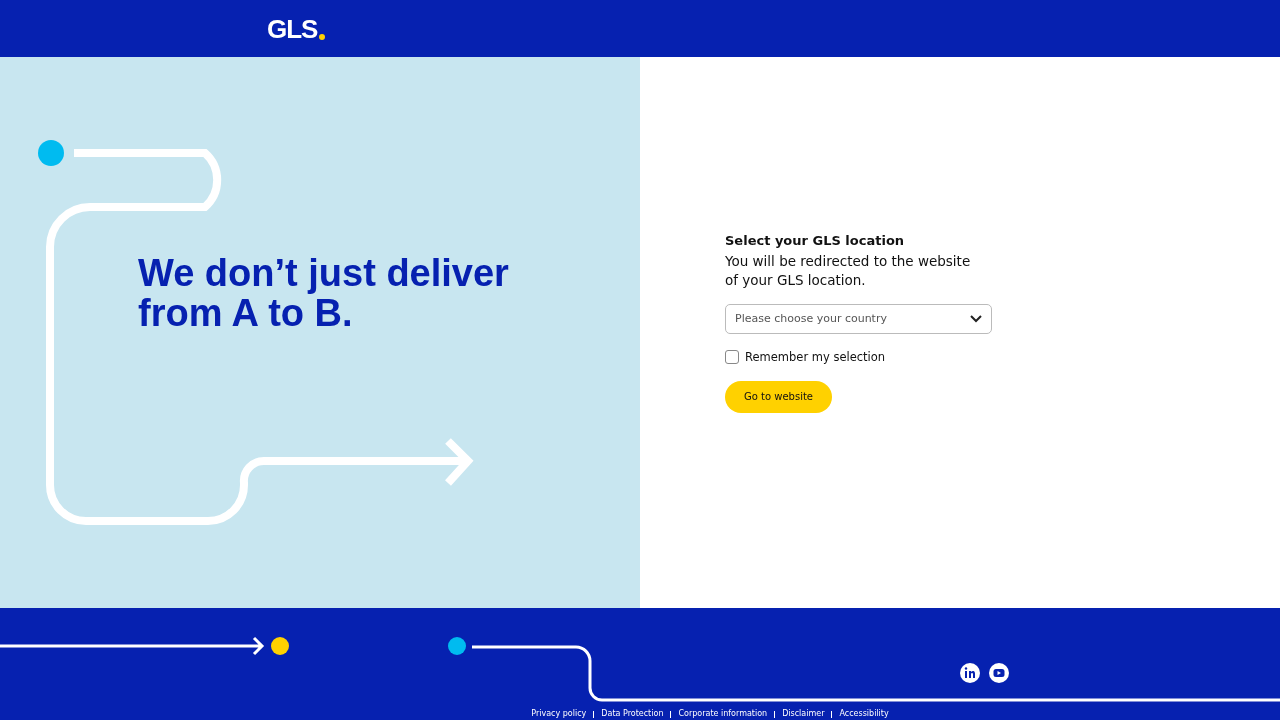 Image resolution: width=1280 pixels, height=720 pixels. Describe the element at coordinates (778, 396) in the screenshot. I see `go-to-website-button: Go to website` at that location.